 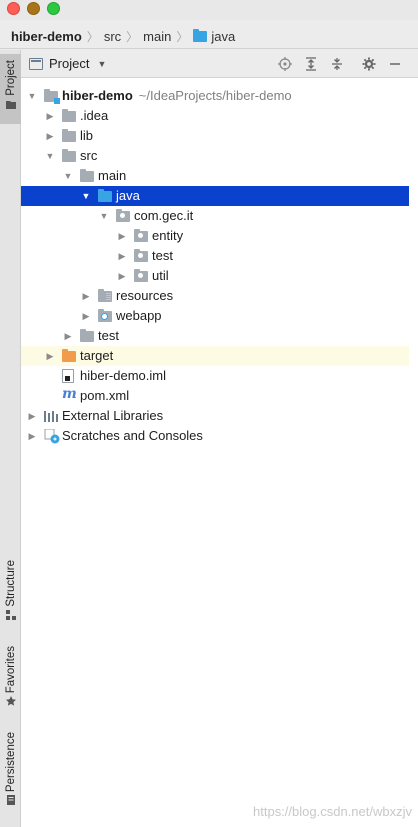 I want to click on tree-node-label: .idea, so click(x=94, y=115).